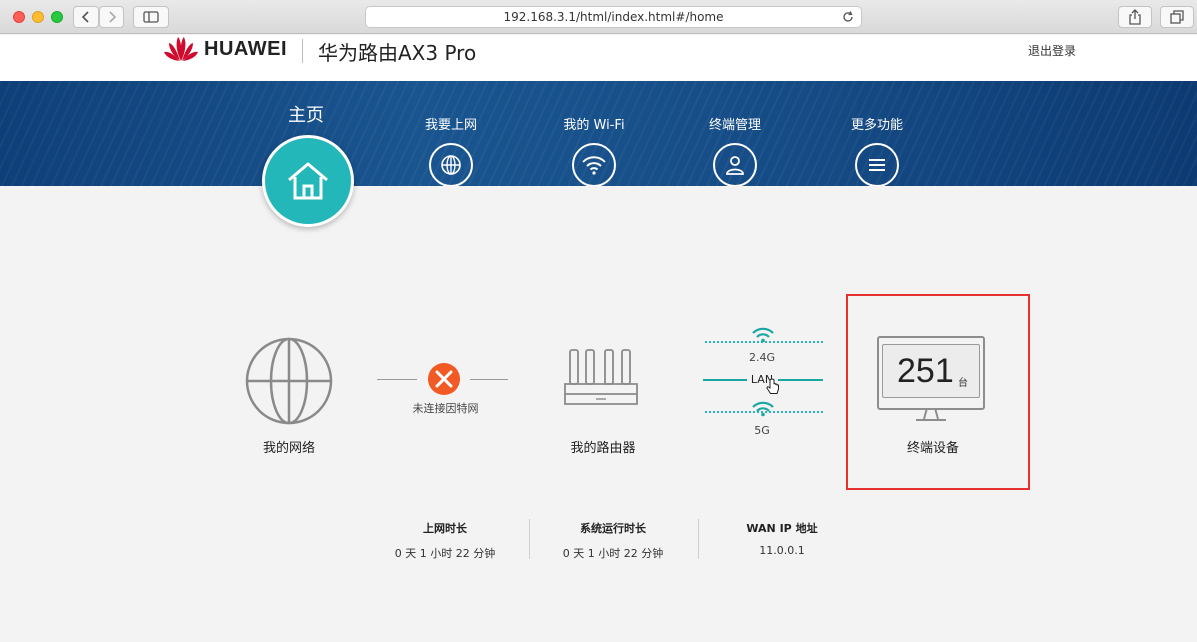 This screenshot has height=642, width=1197. I want to click on close-window-button, so click(19, 17).